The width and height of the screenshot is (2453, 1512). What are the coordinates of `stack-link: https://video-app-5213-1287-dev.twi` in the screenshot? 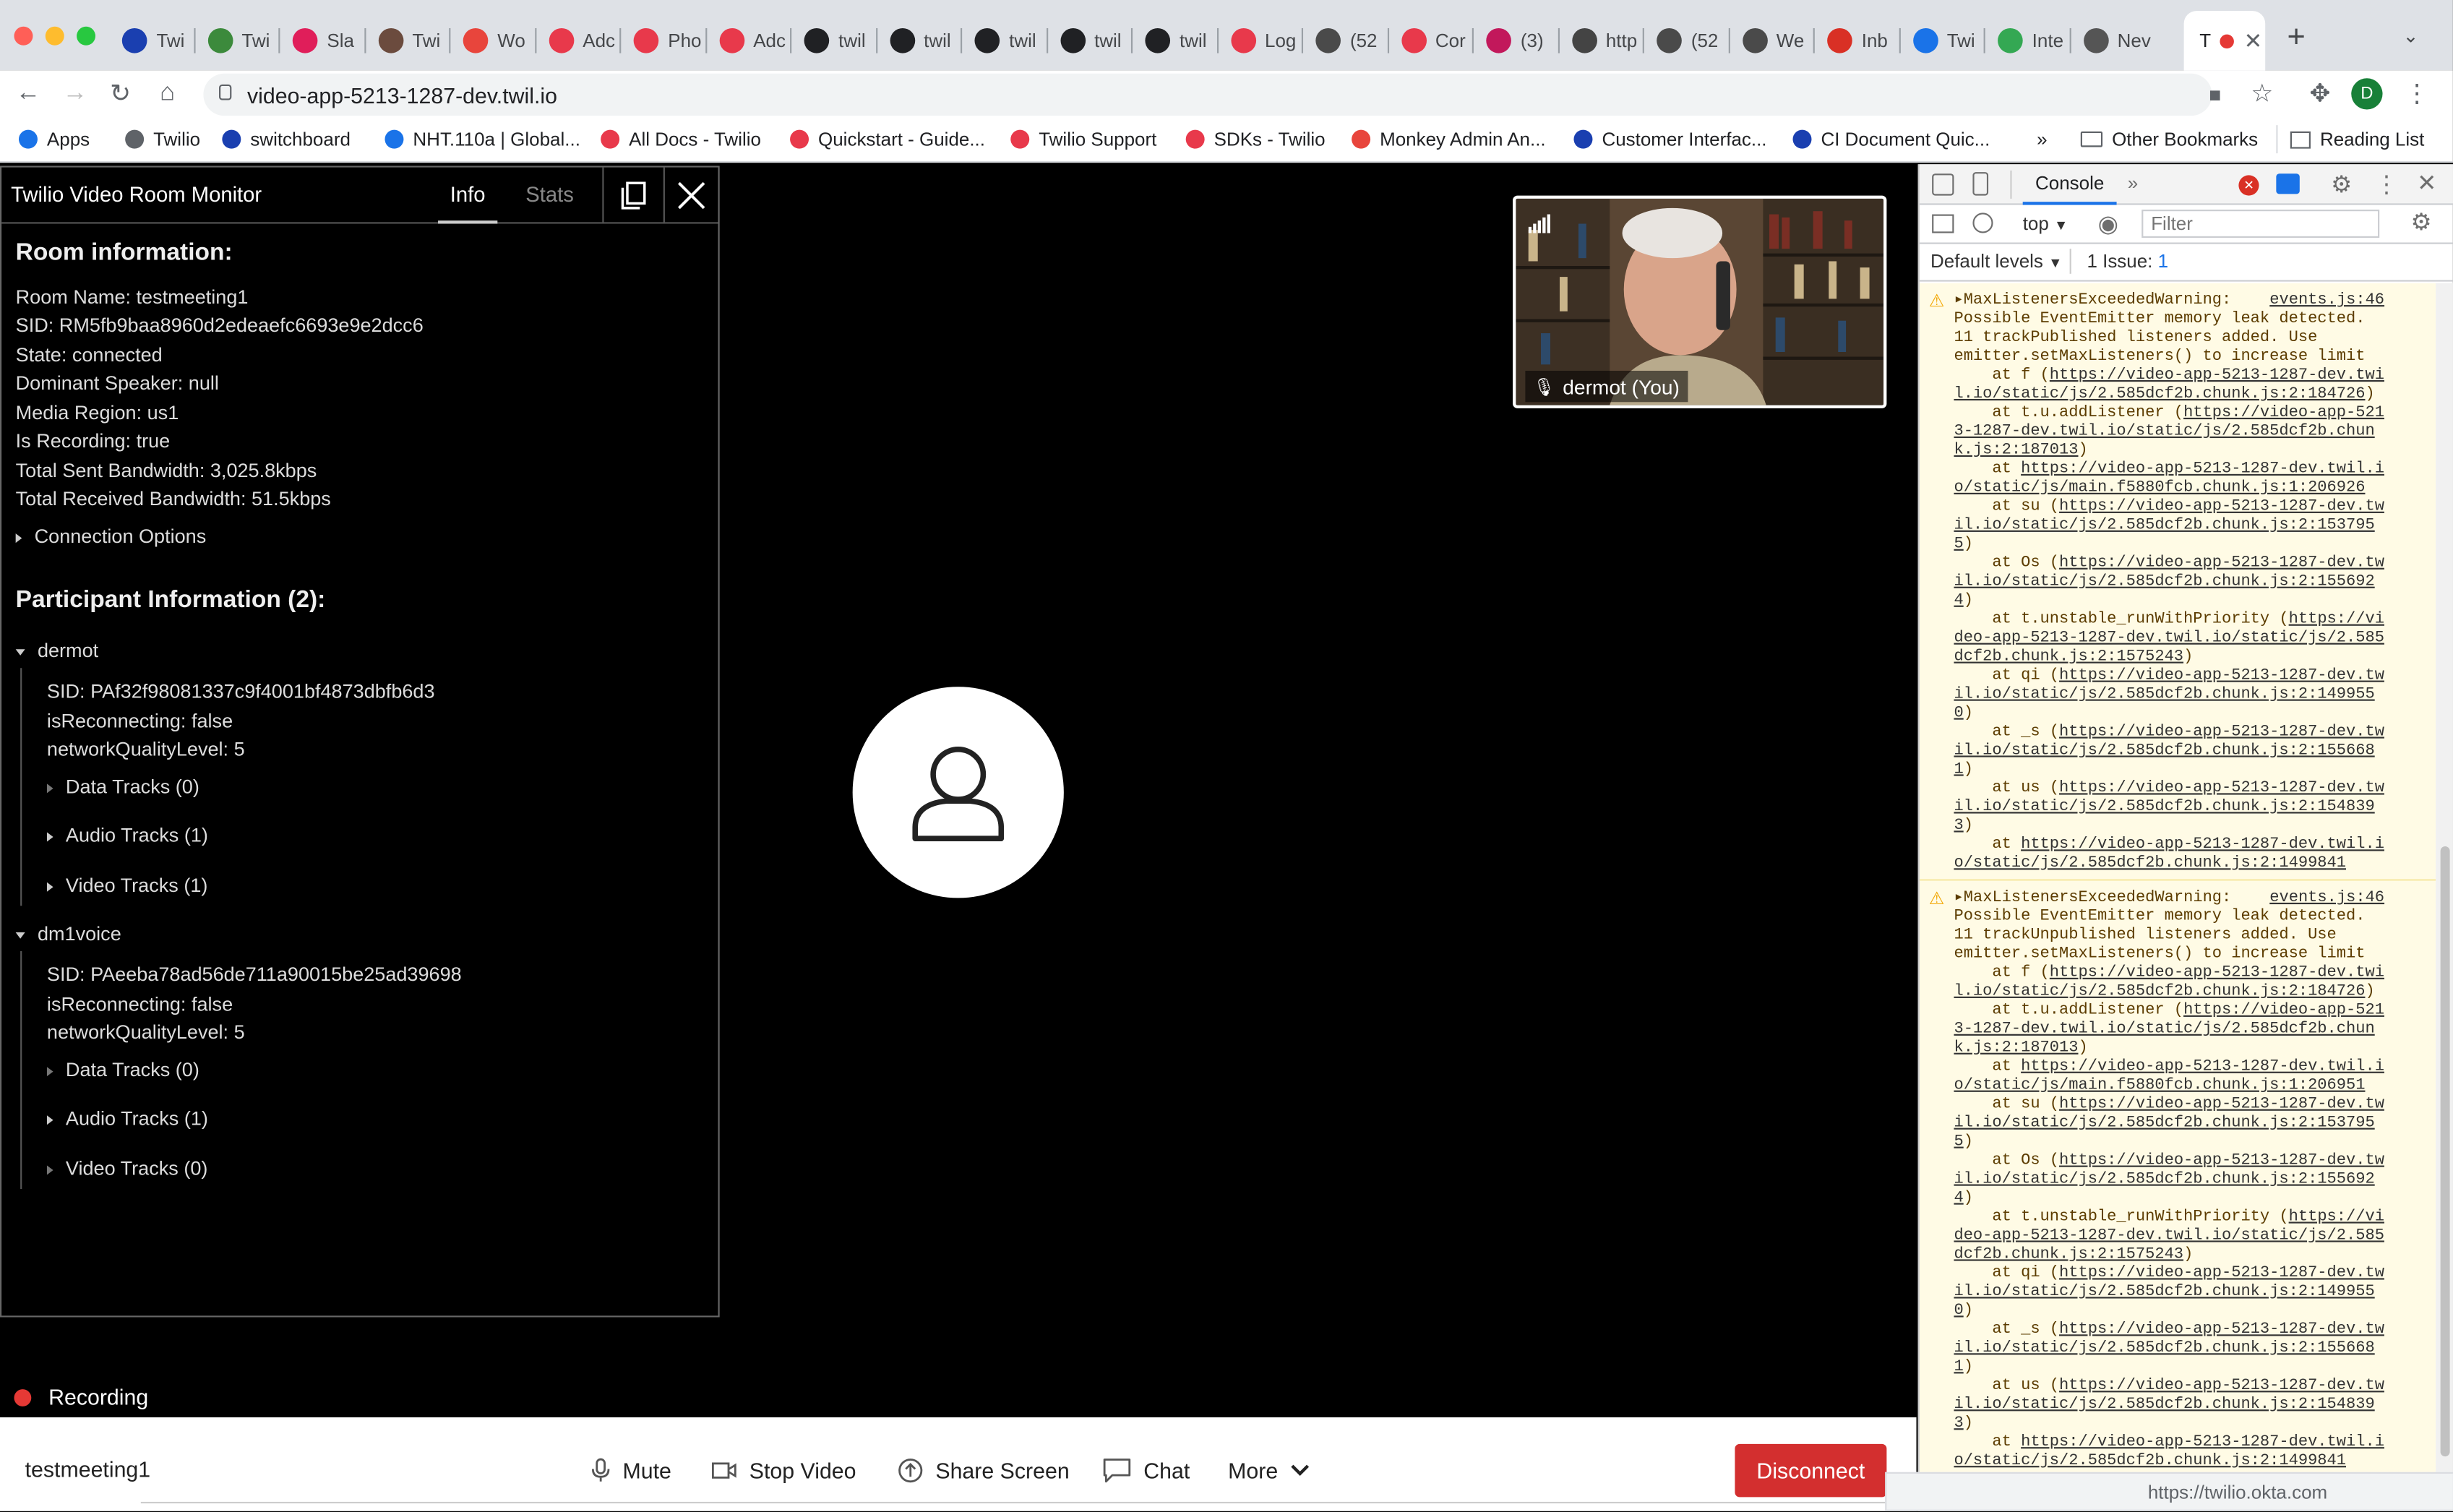 It's located at (2217, 973).